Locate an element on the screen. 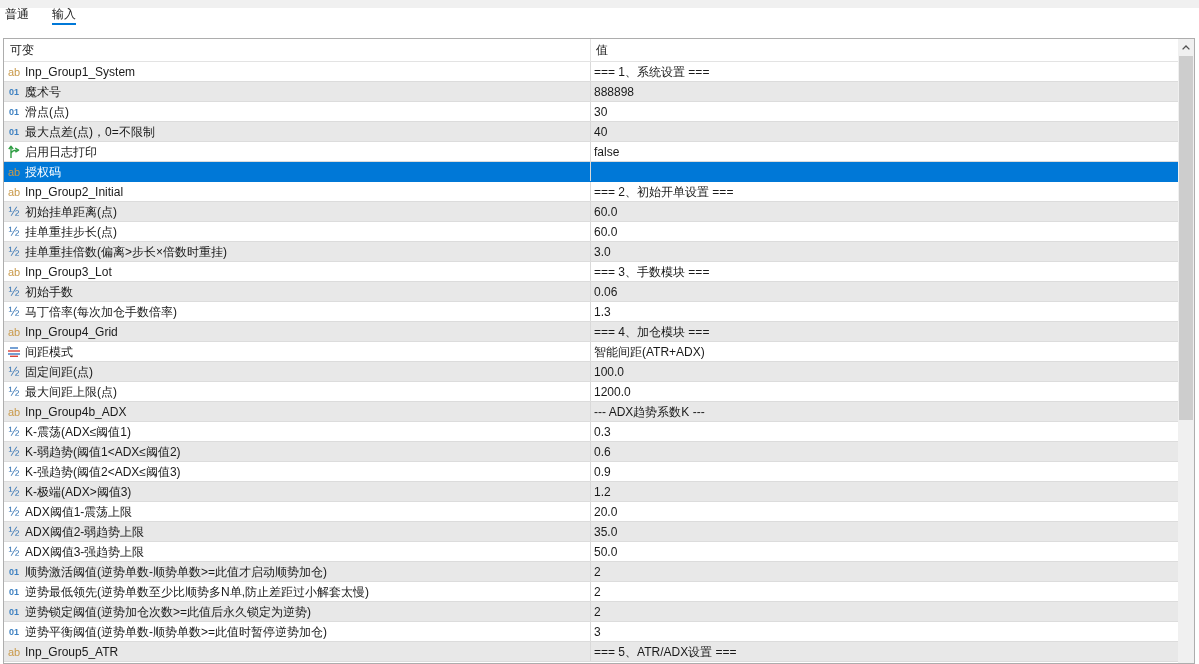 This screenshot has height=664, width=1199. parameter-name: ADX阈值3-强趋势上限 is located at coordinates (85, 551).